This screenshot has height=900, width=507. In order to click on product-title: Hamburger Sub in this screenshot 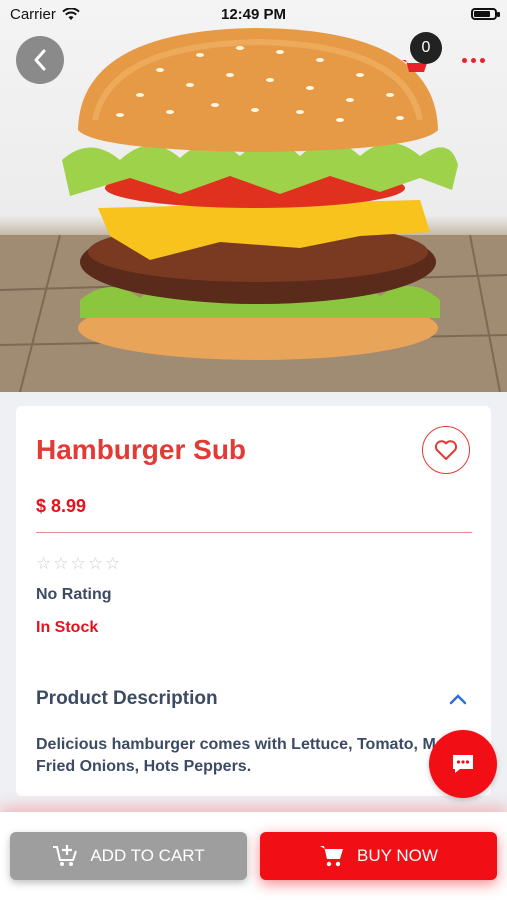, I will do `click(141, 449)`.